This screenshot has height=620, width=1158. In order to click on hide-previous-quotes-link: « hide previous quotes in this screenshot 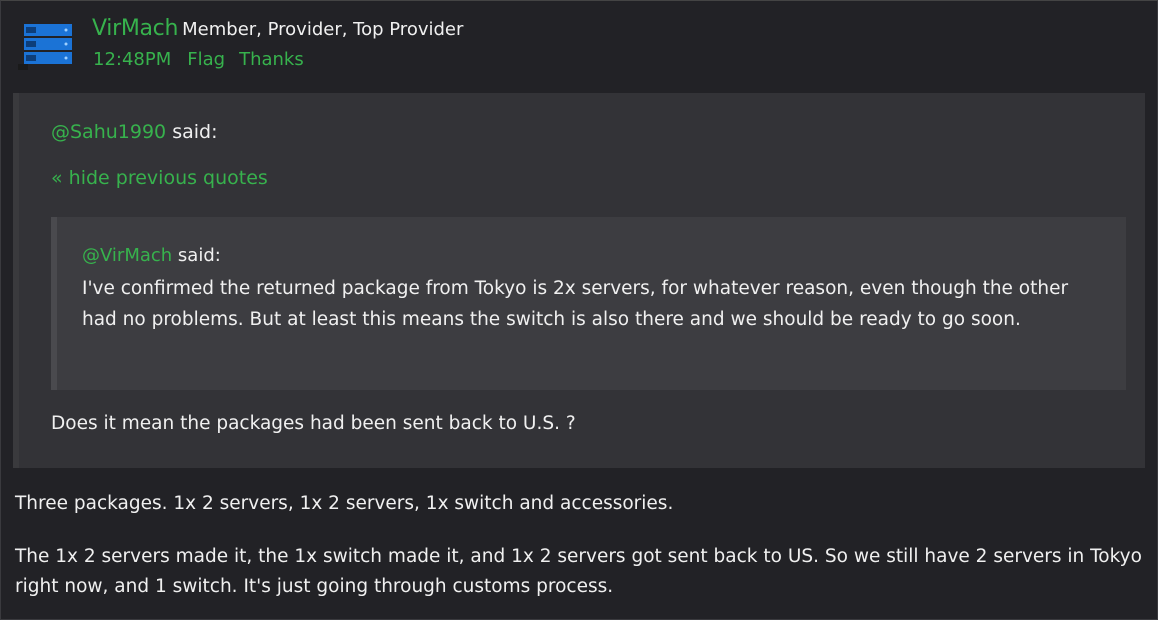, I will do `click(159, 178)`.